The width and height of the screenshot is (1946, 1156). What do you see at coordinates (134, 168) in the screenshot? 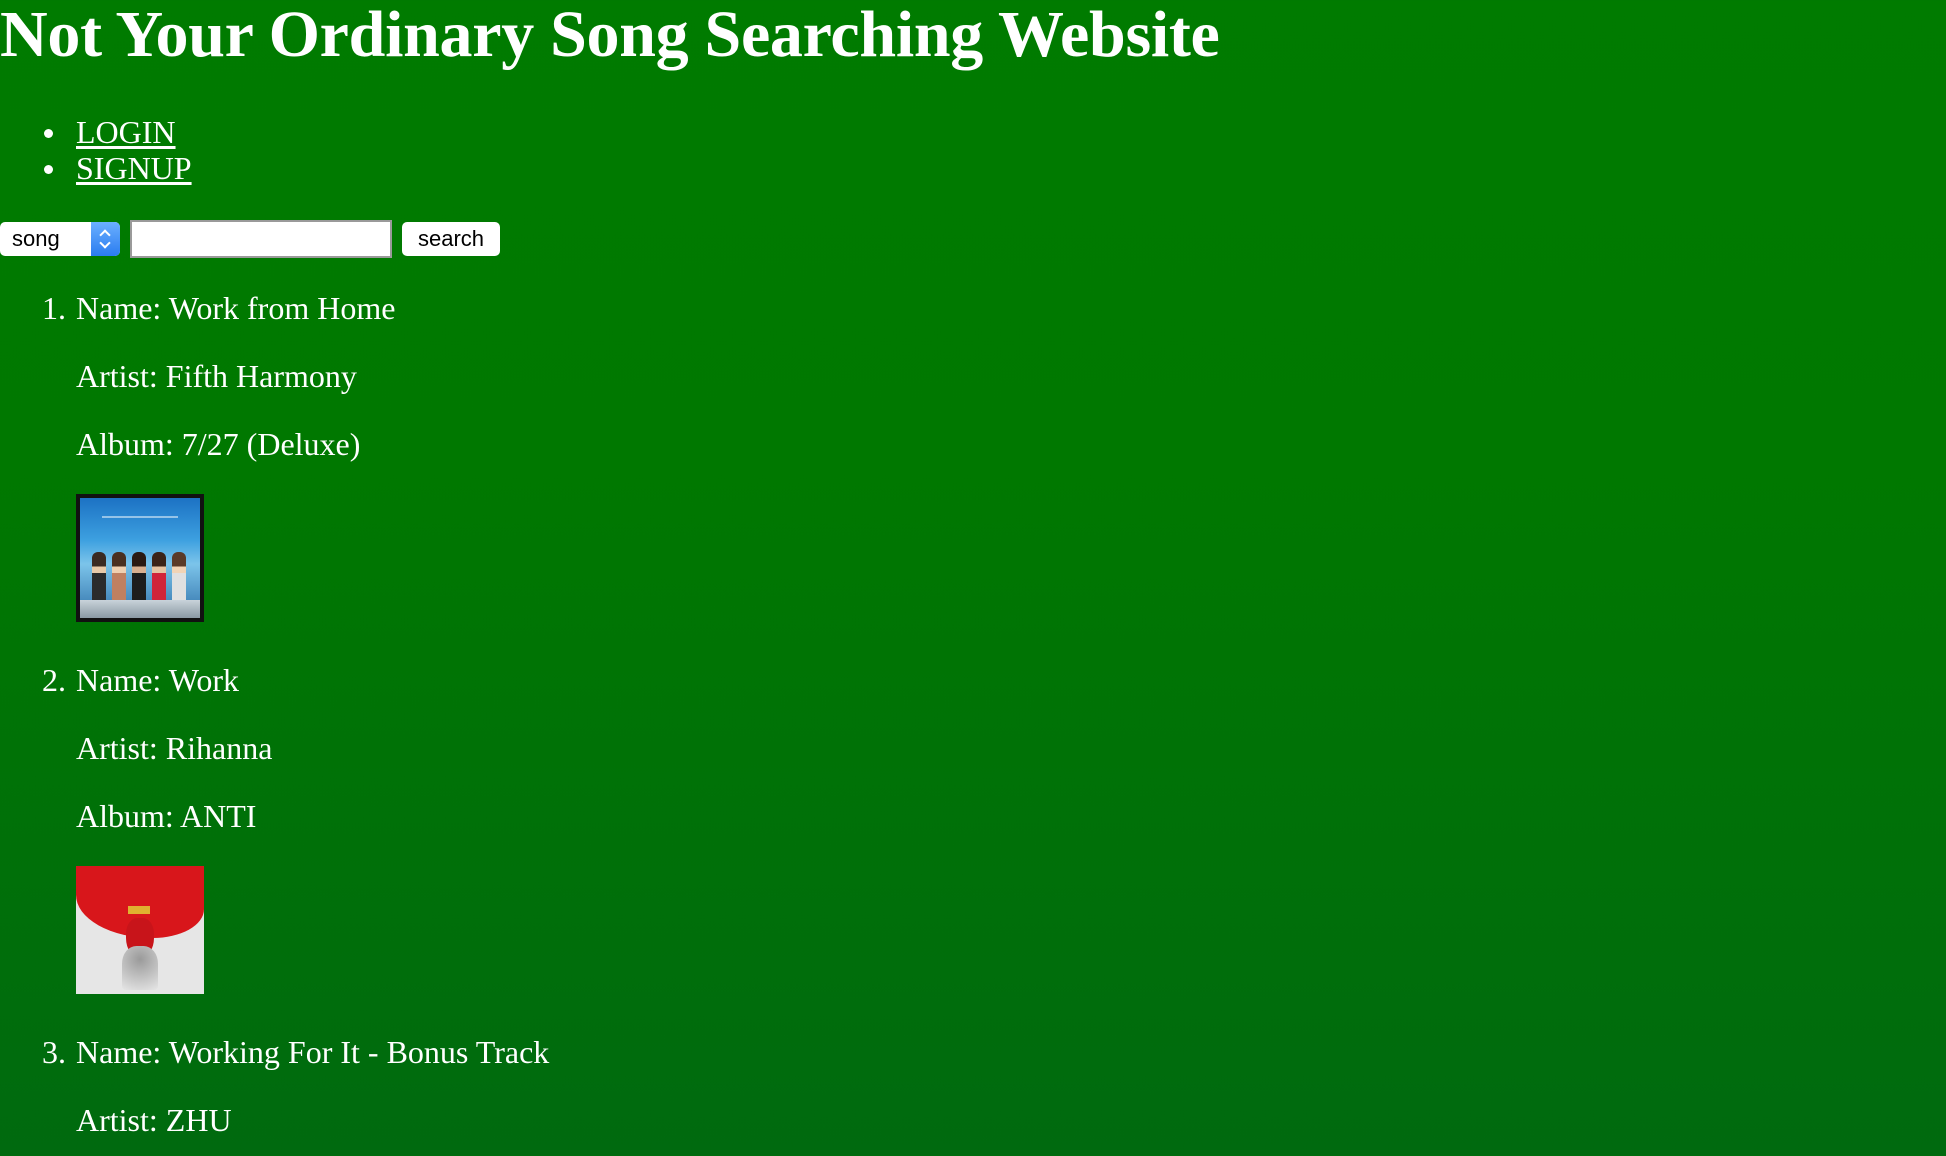
I see `signup-link: SIGNUP` at bounding box center [134, 168].